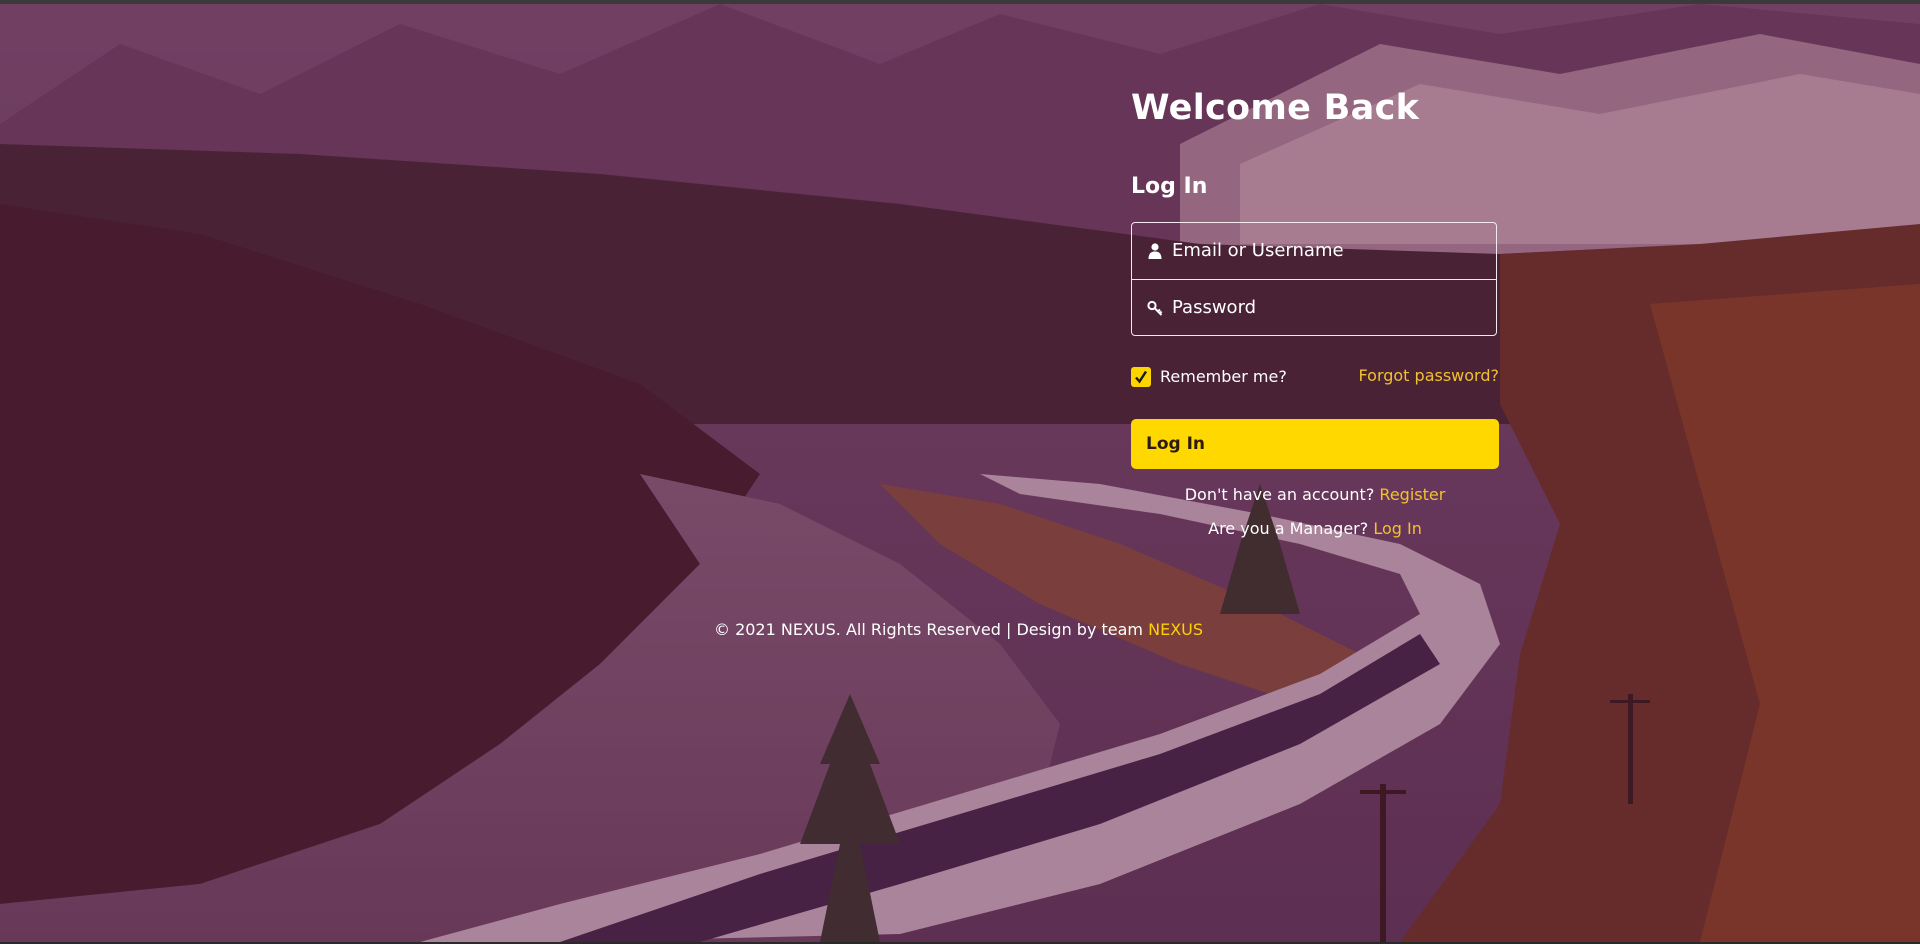  I want to click on options-row: Remember me? Forgot password?, so click(1315, 377).